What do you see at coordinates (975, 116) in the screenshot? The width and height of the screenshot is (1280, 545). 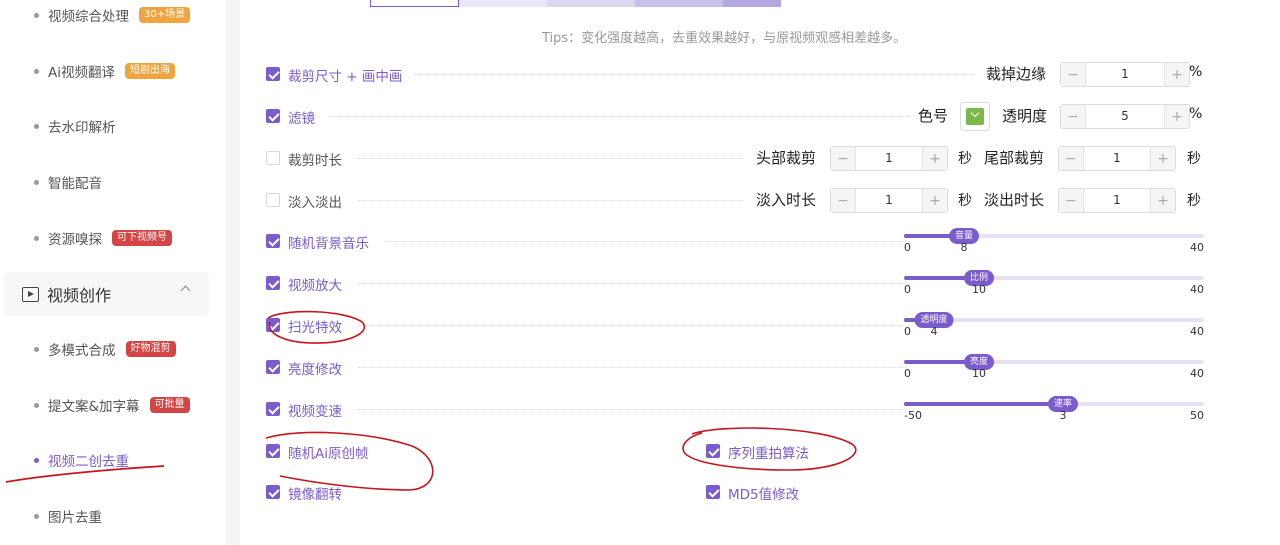 I see `color-picker` at bounding box center [975, 116].